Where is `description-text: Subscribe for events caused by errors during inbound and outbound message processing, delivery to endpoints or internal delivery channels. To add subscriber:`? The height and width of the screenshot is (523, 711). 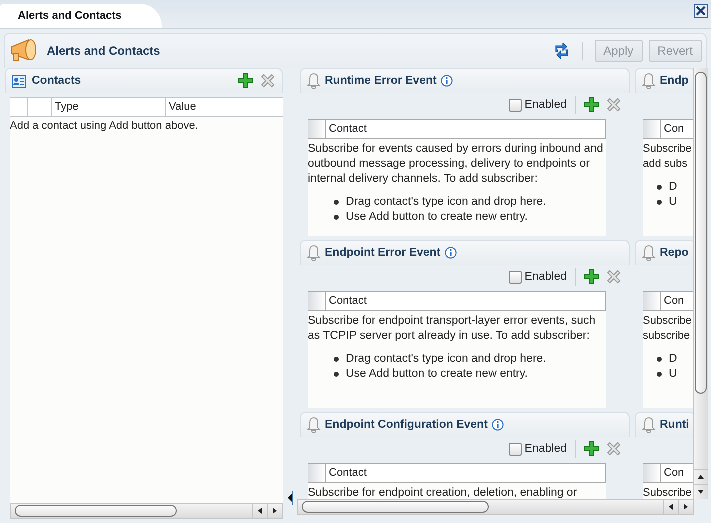
description-text: Subscribe for events caused by errors during inbound and outbound message processing, delivery to endpoints or internal delivery channels. To add subscriber: is located at coordinates (456, 164).